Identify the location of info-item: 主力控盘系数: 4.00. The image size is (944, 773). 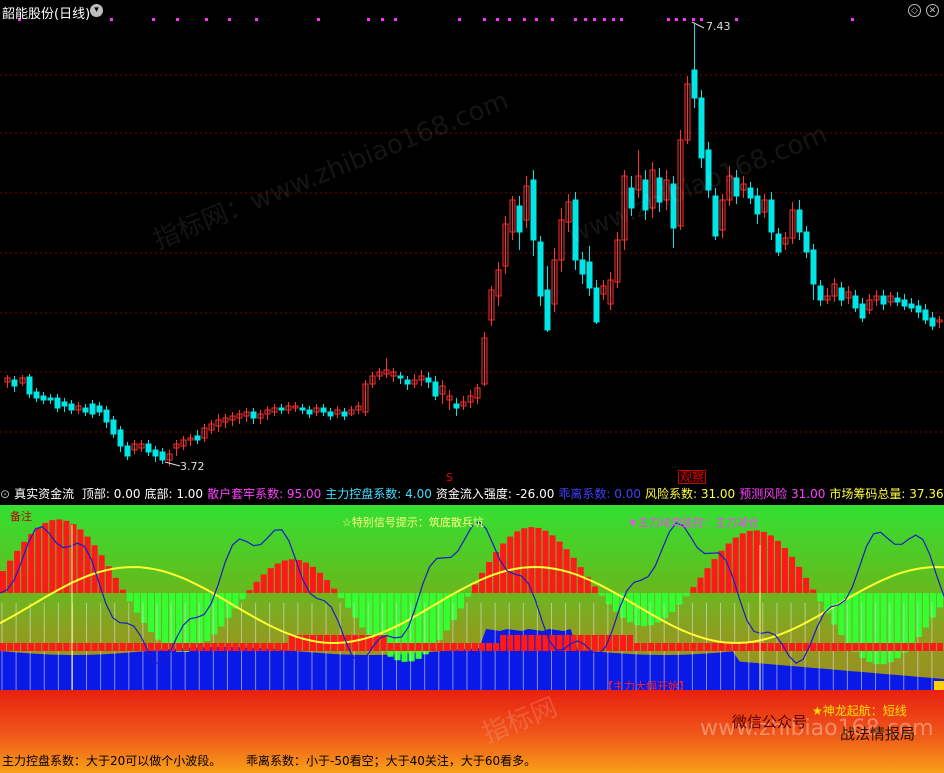
(378, 494).